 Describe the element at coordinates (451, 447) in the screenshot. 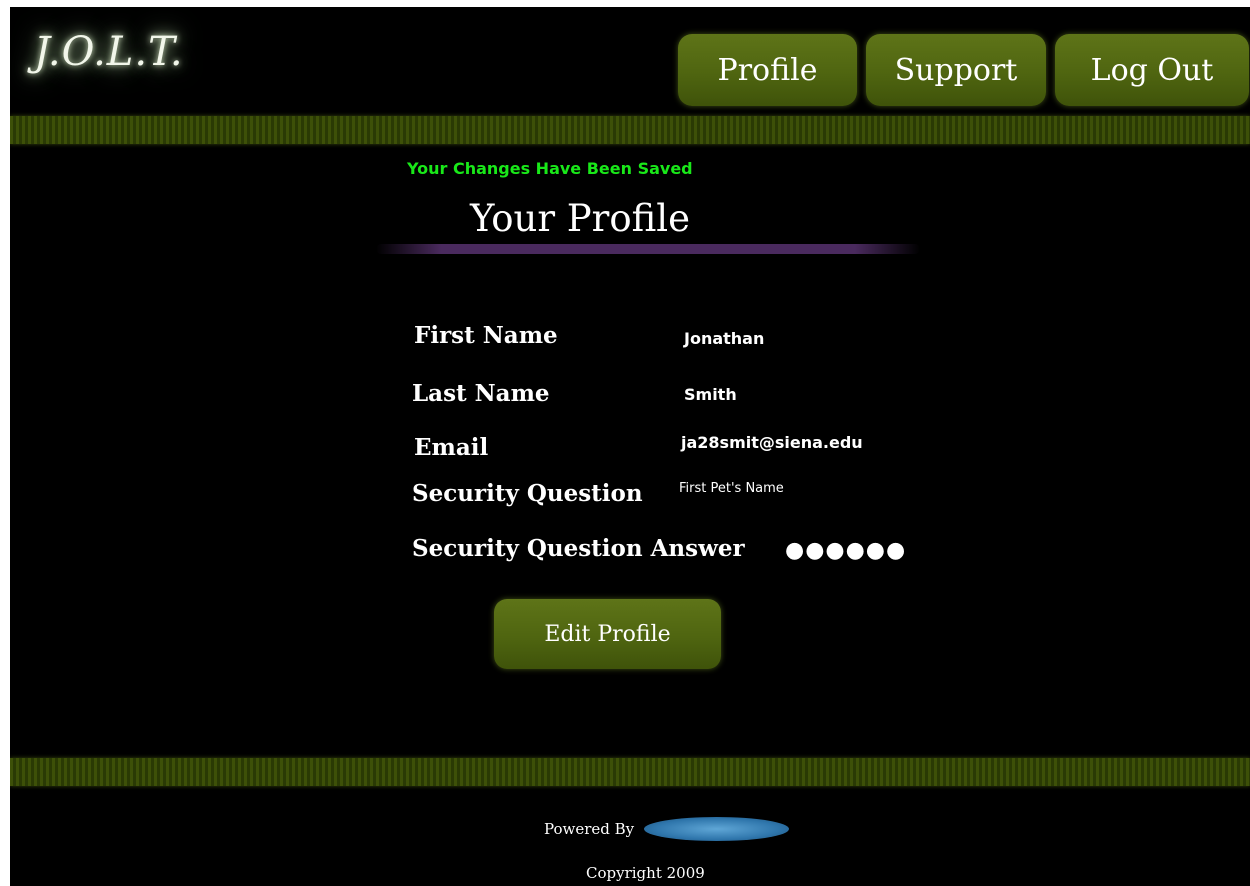

I see `email-label: Email` at that location.